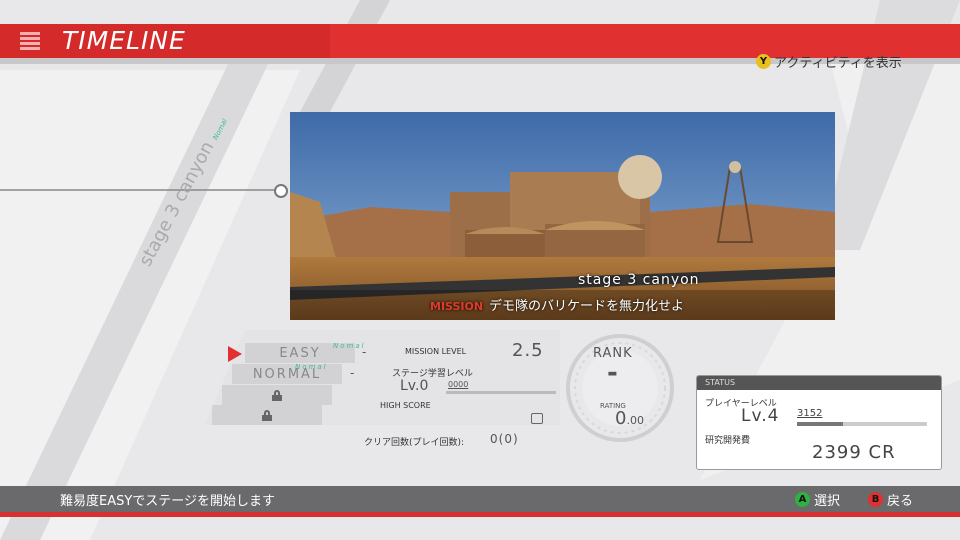  What do you see at coordinates (587, 306) in the screenshot?
I see `mission-objective-text: デモ隊のバリケードを無力化せよ` at bounding box center [587, 306].